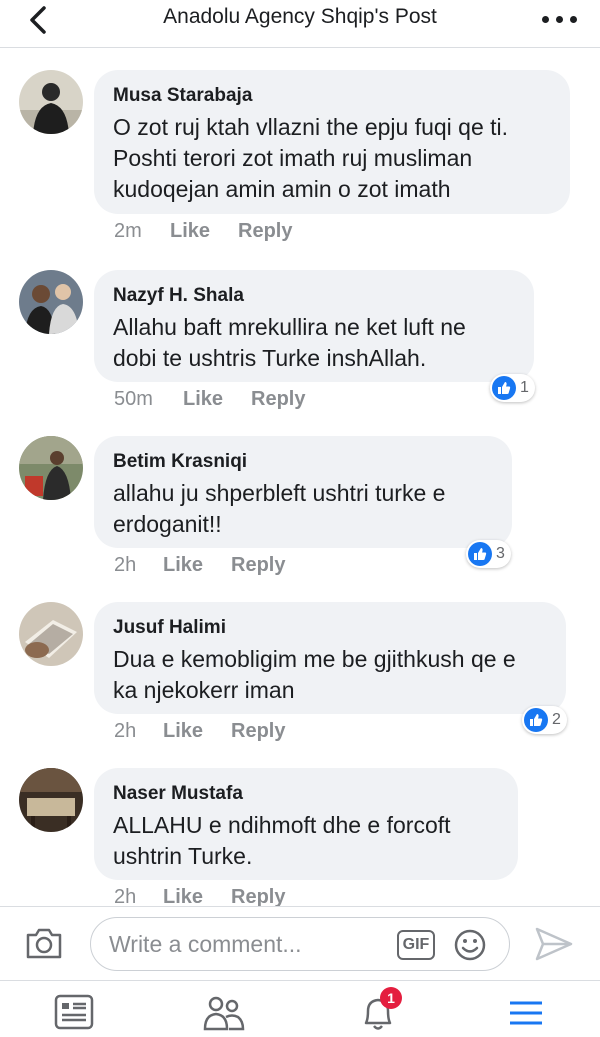  I want to click on send-icon, so click(554, 944).